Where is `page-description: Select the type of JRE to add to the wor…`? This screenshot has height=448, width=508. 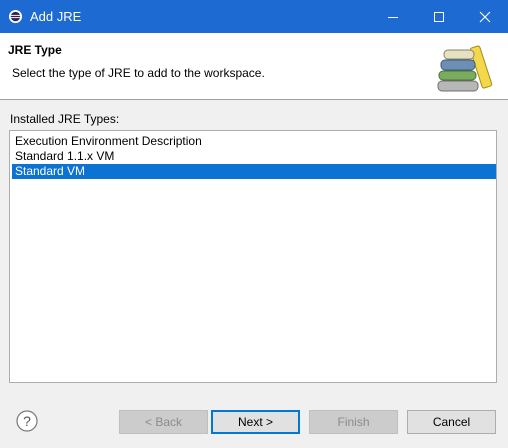 page-description: Select the type of JRE to add to the wor… is located at coordinates (138, 73).